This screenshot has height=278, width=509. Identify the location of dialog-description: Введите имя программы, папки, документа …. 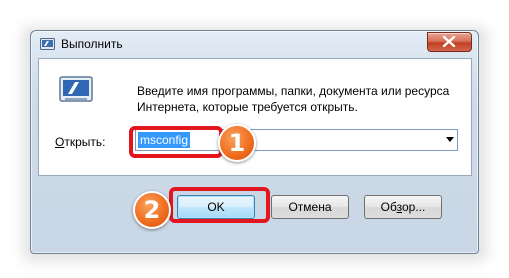
(293, 99).